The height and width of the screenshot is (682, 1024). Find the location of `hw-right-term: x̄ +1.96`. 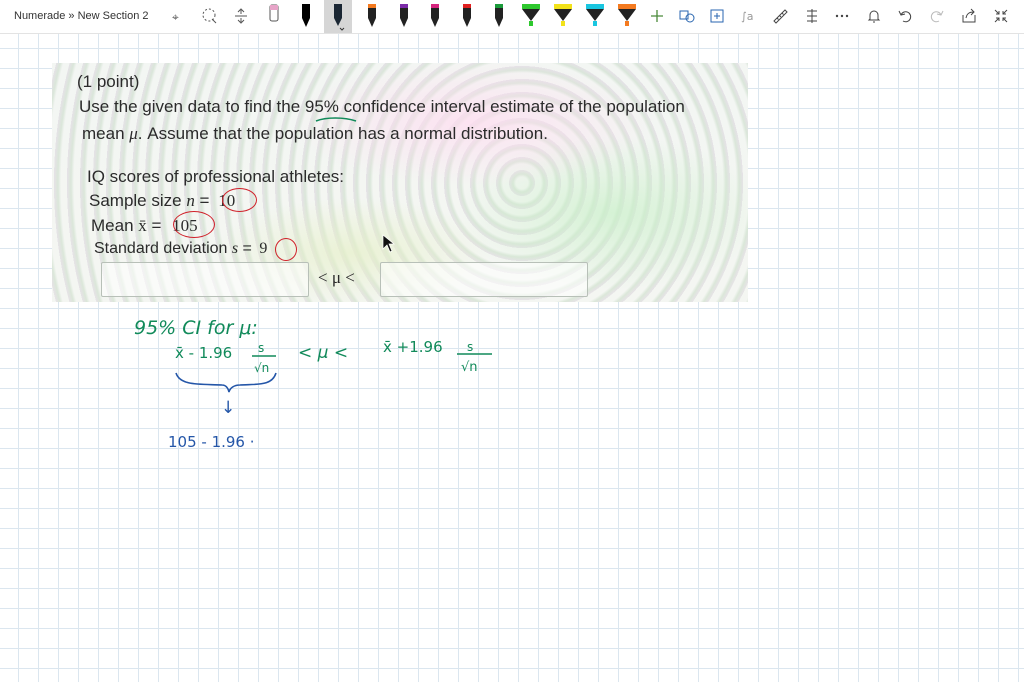

hw-right-term: x̄ +1.96 is located at coordinates (413, 347).